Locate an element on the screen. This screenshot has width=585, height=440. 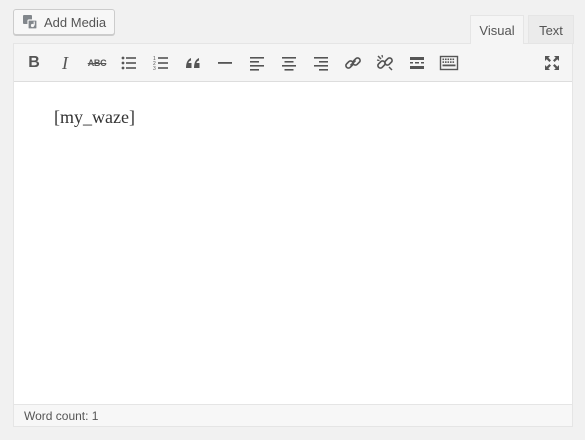
blockquote-icon is located at coordinates (193, 63).